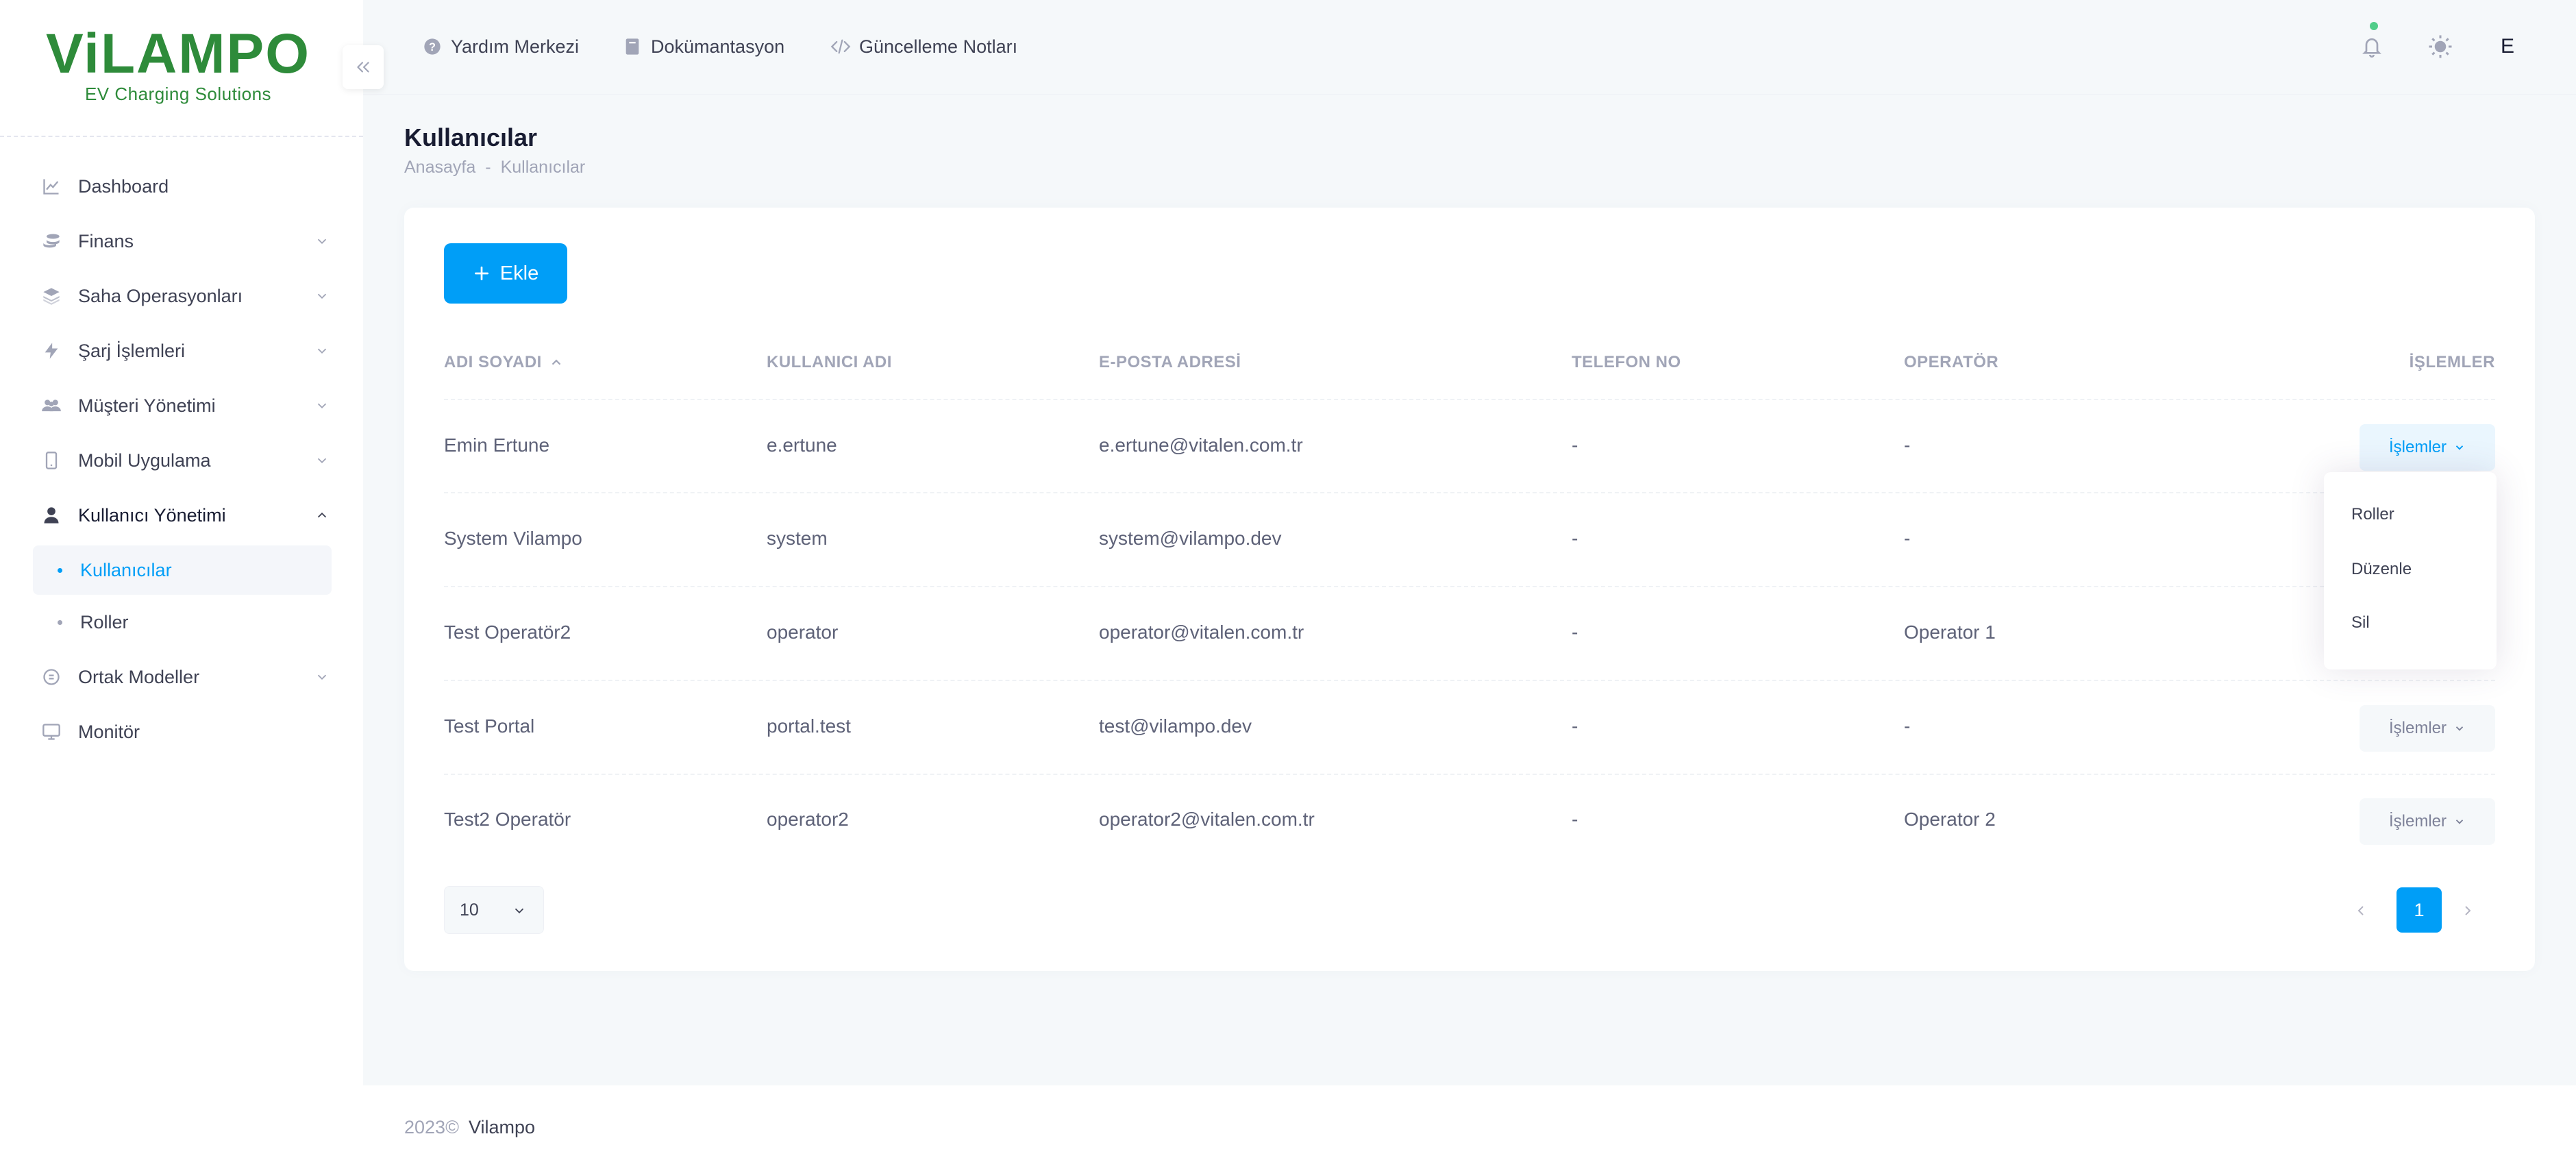 Image resolution: width=2576 pixels, height=1169 pixels. I want to click on mobile-icon, so click(51, 460).